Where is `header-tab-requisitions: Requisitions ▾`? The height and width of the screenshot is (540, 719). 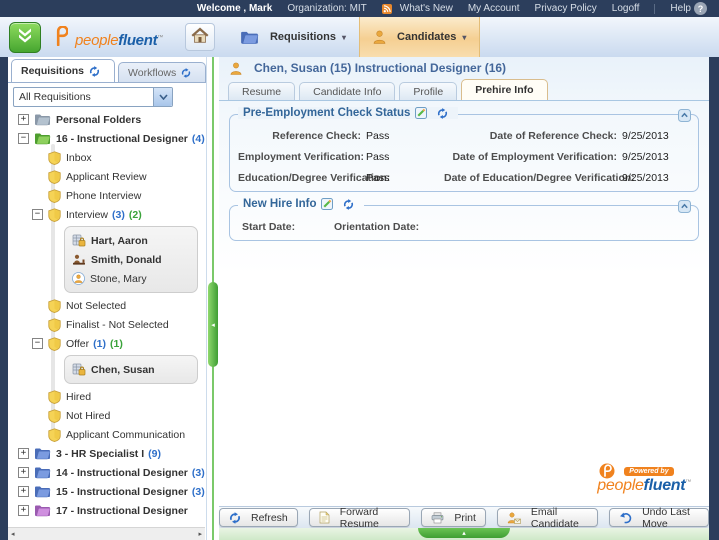
header-tab-requisitions: Requisitions ▾ is located at coordinates (293, 37).